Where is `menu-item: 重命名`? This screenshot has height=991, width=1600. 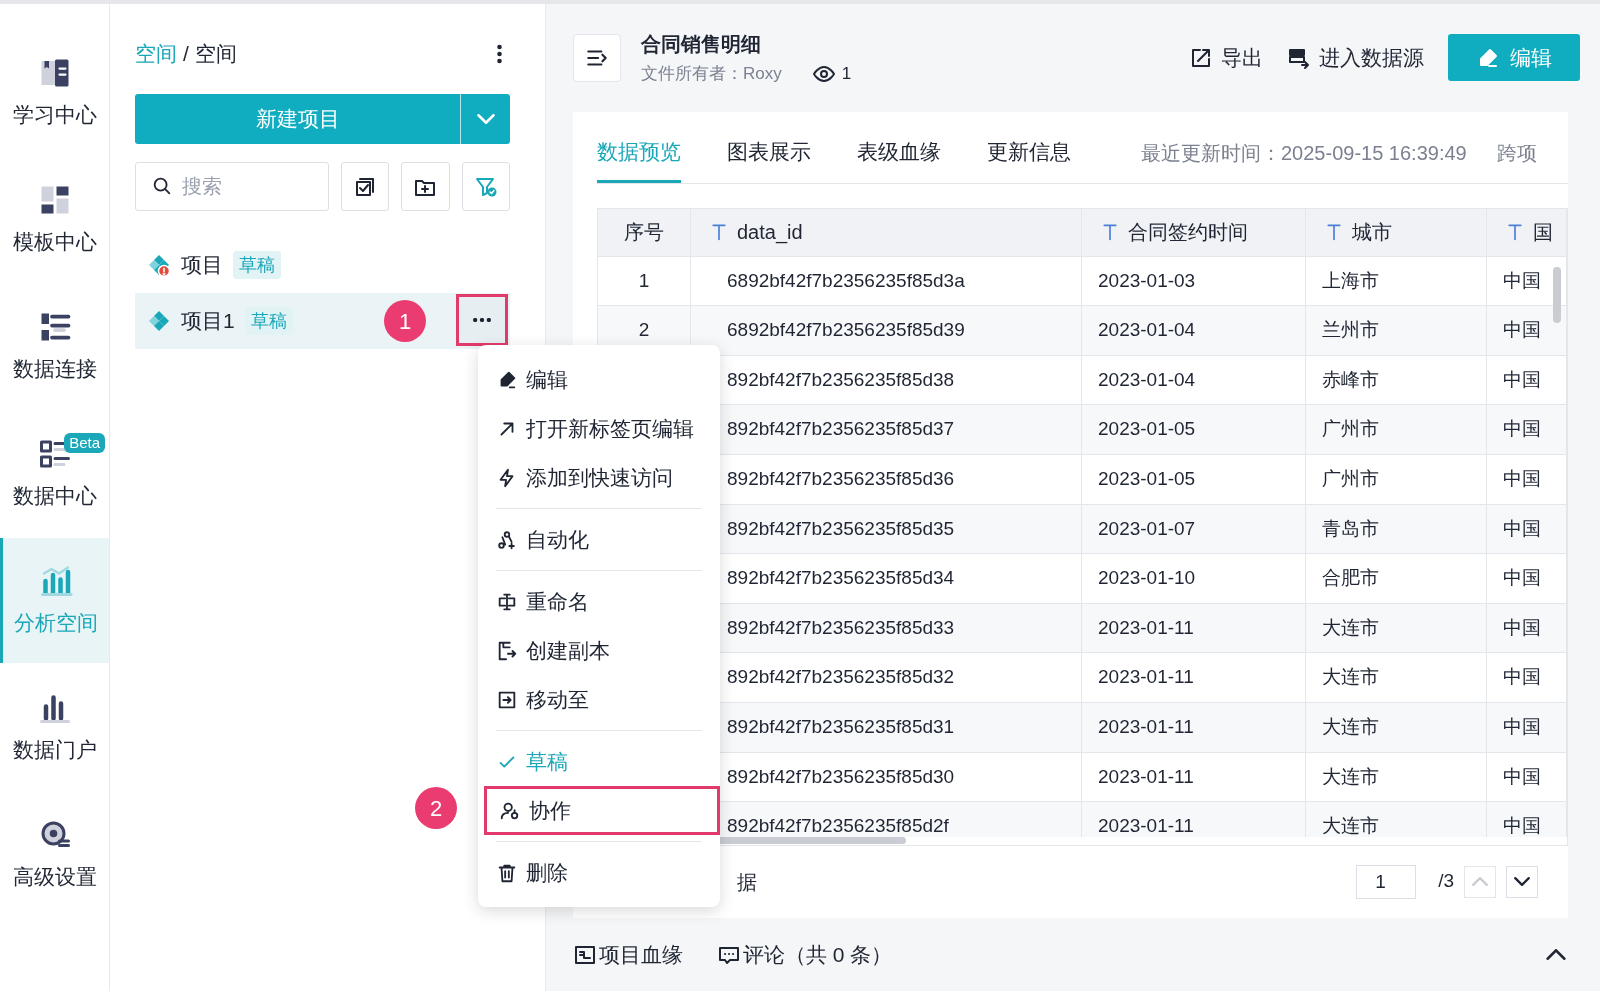 menu-item: 重命名 is located at coordinates (599, 601).